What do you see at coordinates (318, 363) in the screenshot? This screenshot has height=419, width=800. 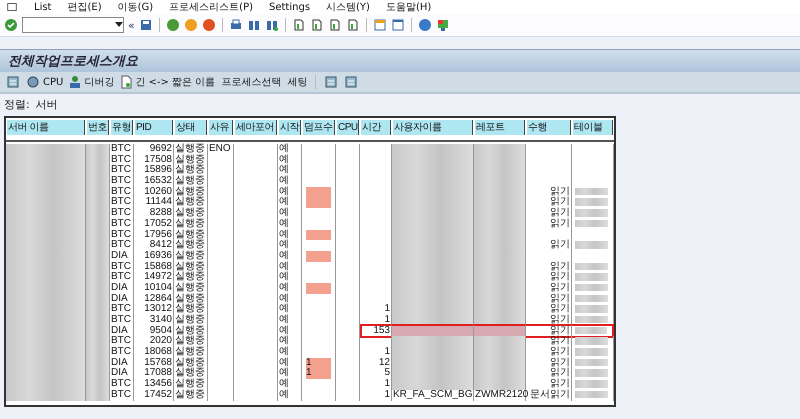 I see `dump-flag: 1` at bounding box center [318, 363].